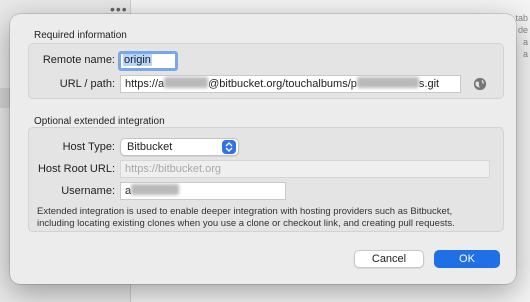 The width and height of the screenshot is (530, 302). Describe the element at coordinates (203, 191) in the screenshot. I see `username-input: a` at that location.